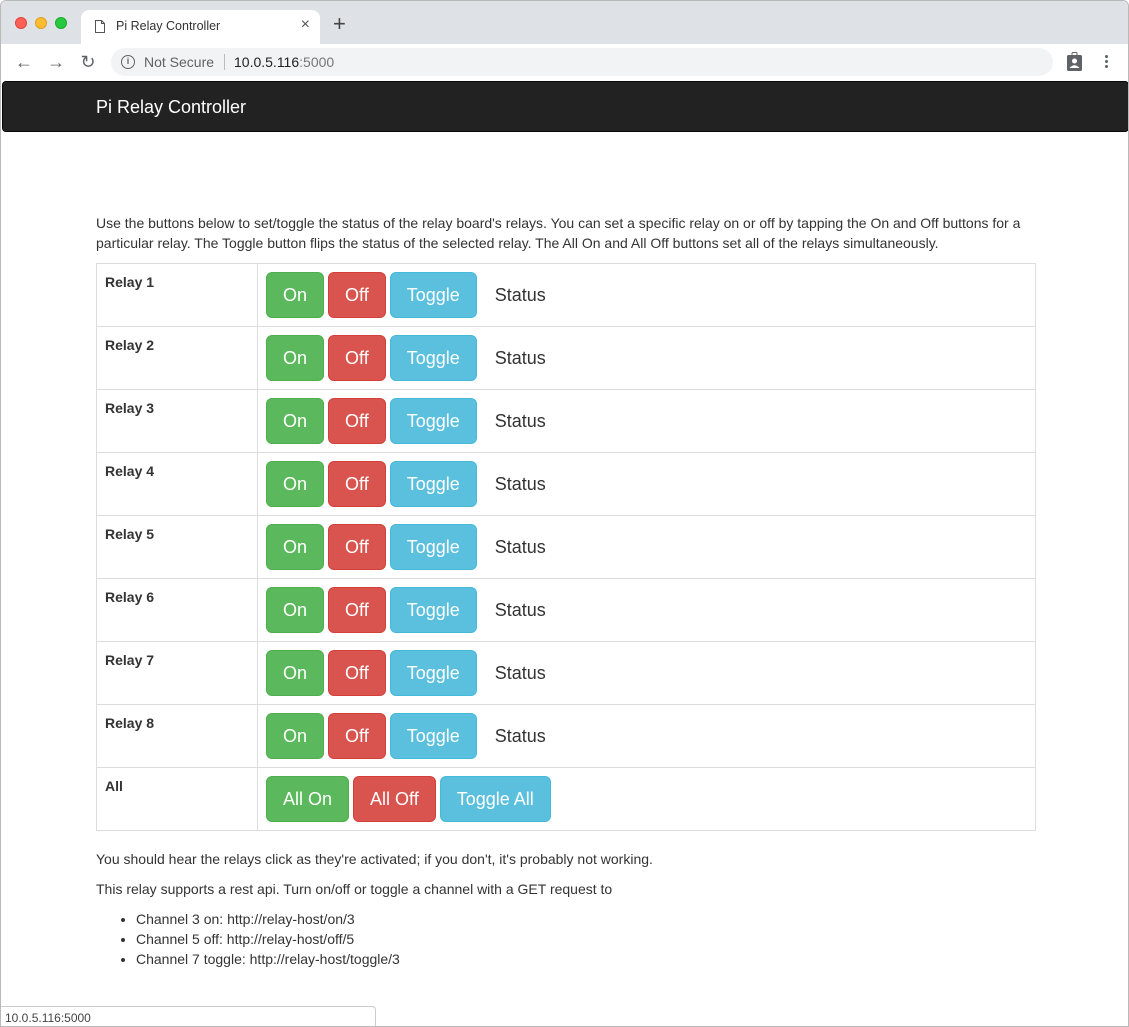 Image resolution: width=1129 pixels, height=1027 pixels. I want to click on relay-row: Relay 1 On Off Toggle Status, so click(566, 295).